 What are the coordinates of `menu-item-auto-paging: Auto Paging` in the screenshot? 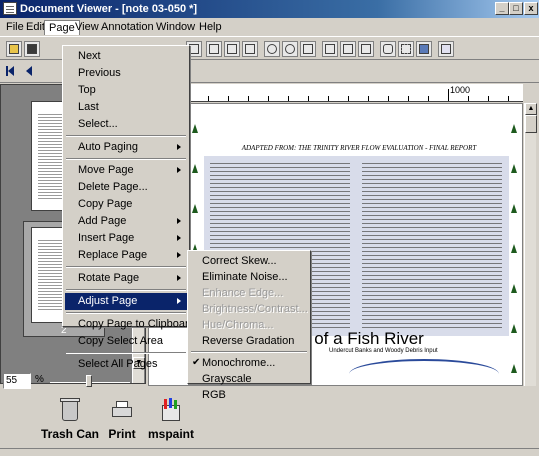 It's located at (126, 147).